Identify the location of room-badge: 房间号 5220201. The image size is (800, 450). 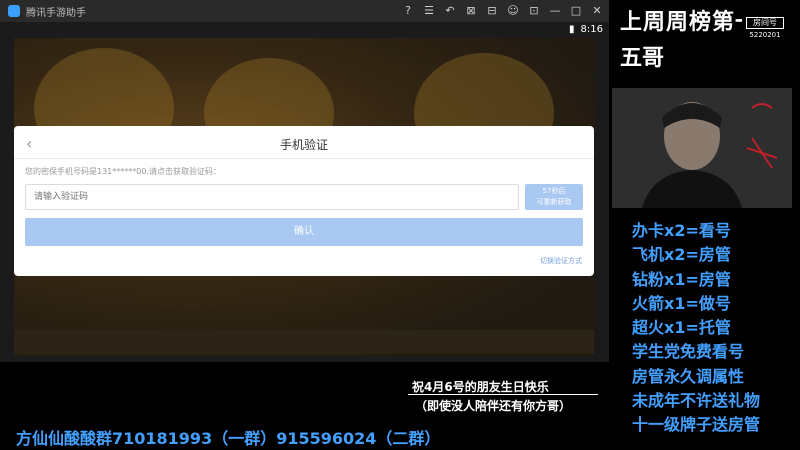
(765, 30).